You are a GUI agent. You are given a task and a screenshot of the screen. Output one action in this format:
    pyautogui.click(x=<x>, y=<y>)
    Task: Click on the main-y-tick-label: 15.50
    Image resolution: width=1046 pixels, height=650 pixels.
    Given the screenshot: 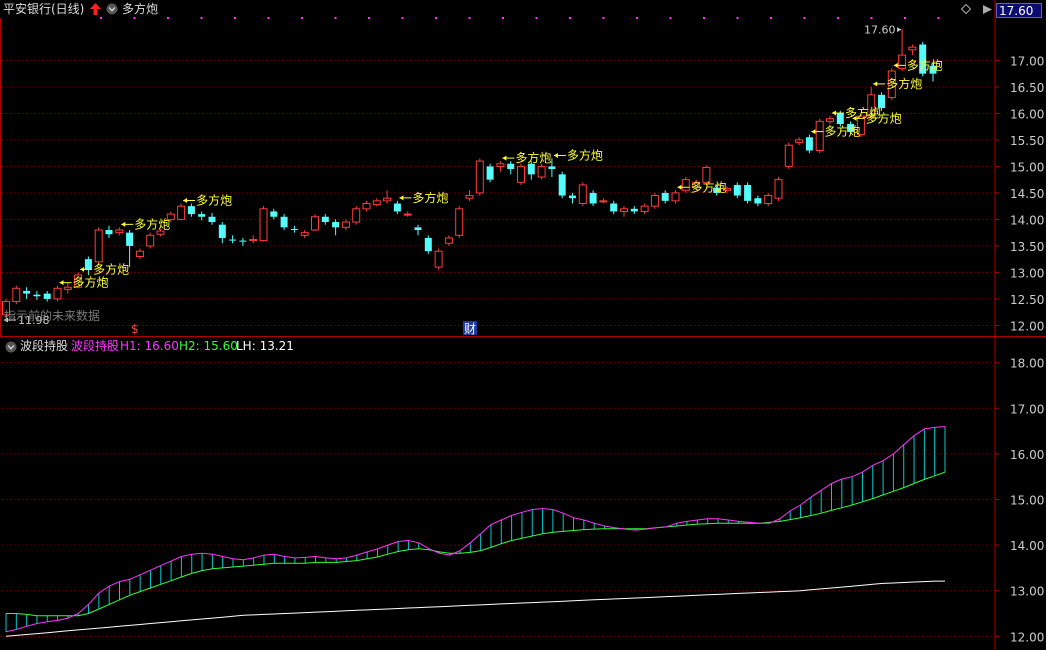 What is the action you would take?
    pyautogui.click(x=1027, y=141)
    